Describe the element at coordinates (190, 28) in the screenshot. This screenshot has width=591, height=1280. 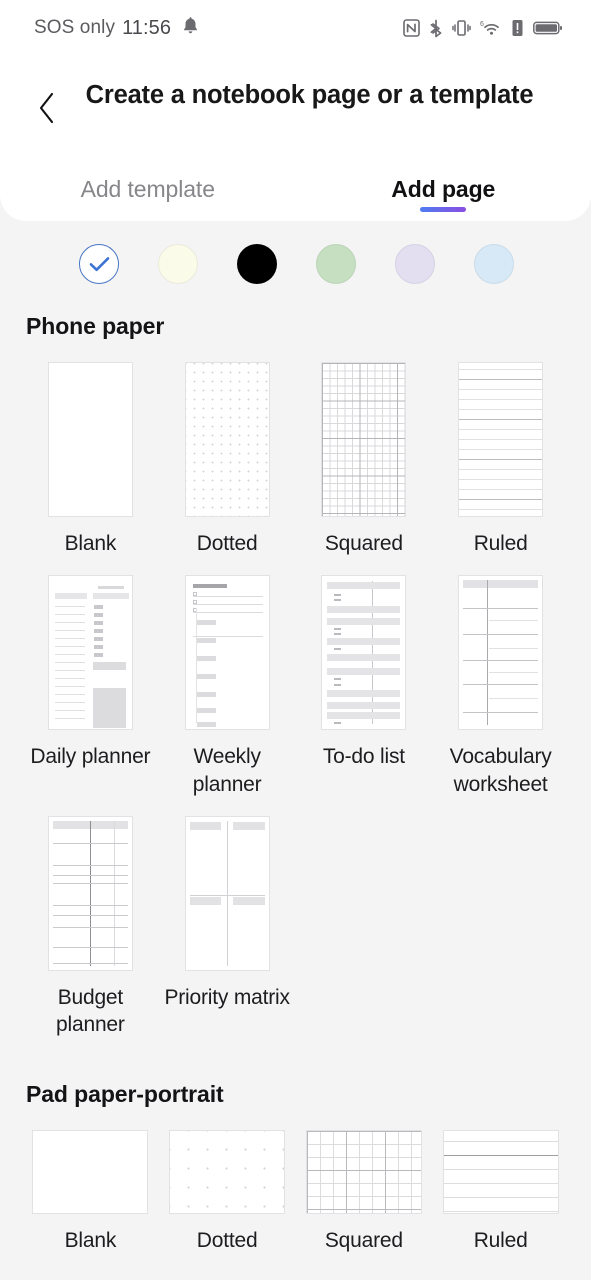
I see `bell-icon` at that location.